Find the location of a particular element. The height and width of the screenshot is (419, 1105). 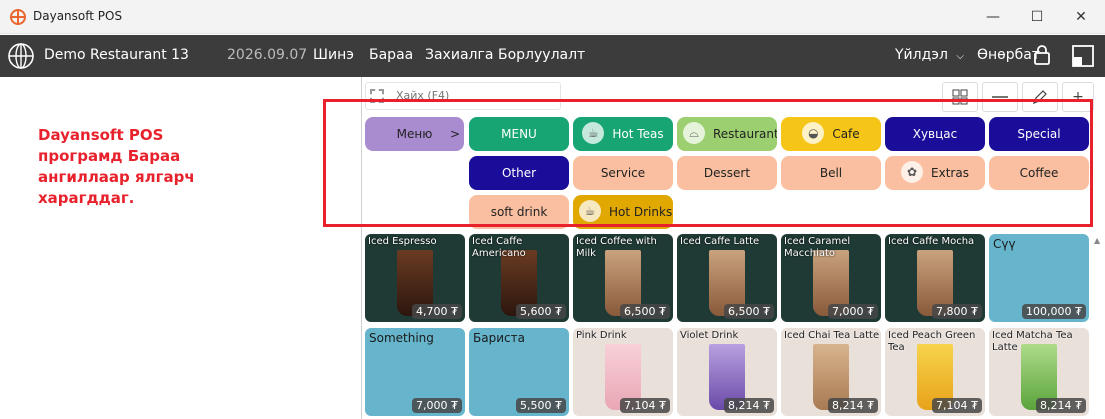

product-card: Iced Coffee with Milk 6,500 ₮ is located at coordinates (623, 278).